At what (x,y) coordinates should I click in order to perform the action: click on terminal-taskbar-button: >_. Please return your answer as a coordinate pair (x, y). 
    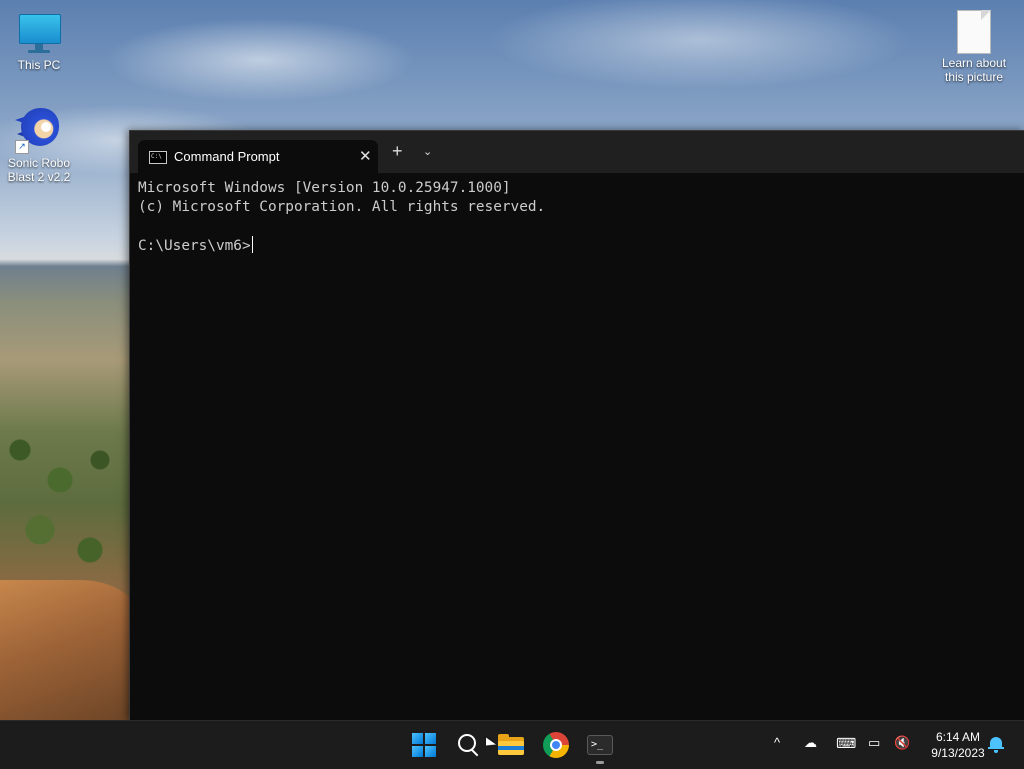
    Looking at the image, I should click on (600, 746).